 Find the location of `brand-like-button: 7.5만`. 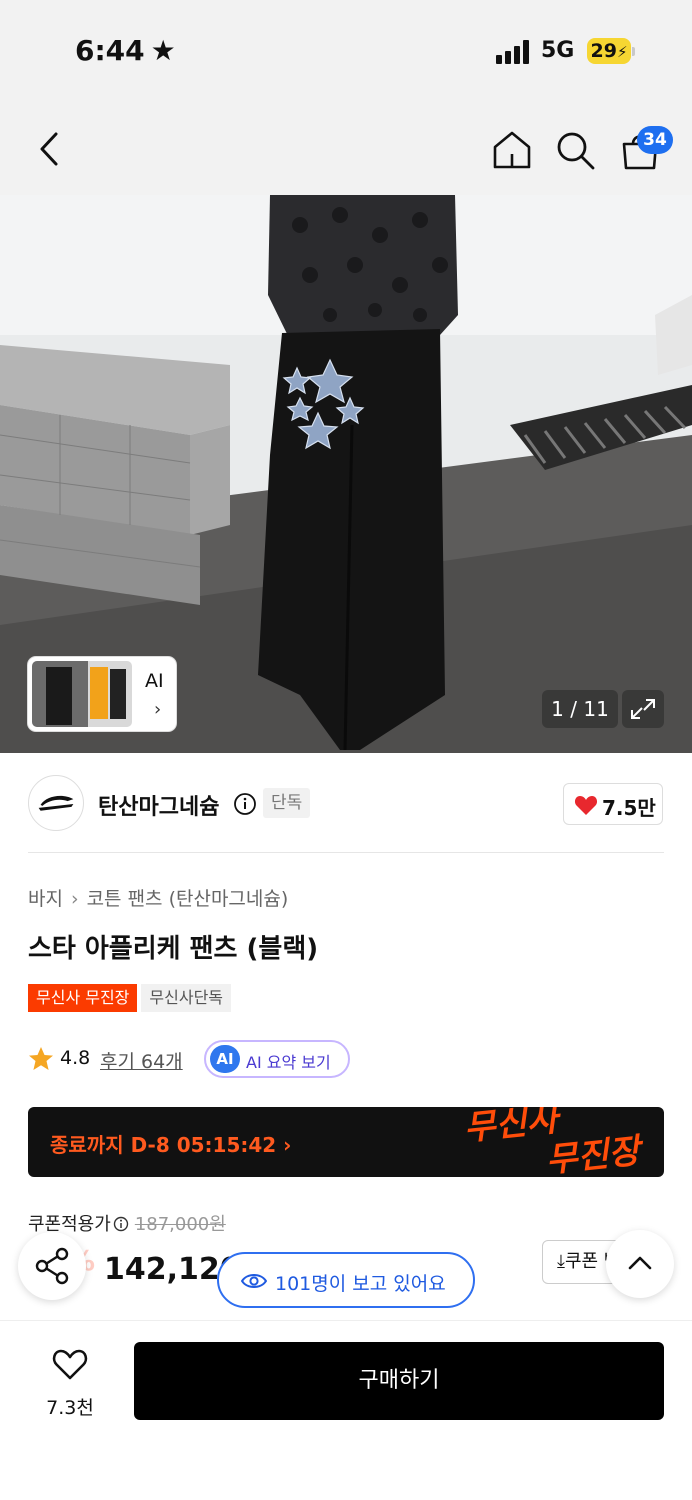

brand-like-button: 7.5만 is located at coordinates (613, 804).